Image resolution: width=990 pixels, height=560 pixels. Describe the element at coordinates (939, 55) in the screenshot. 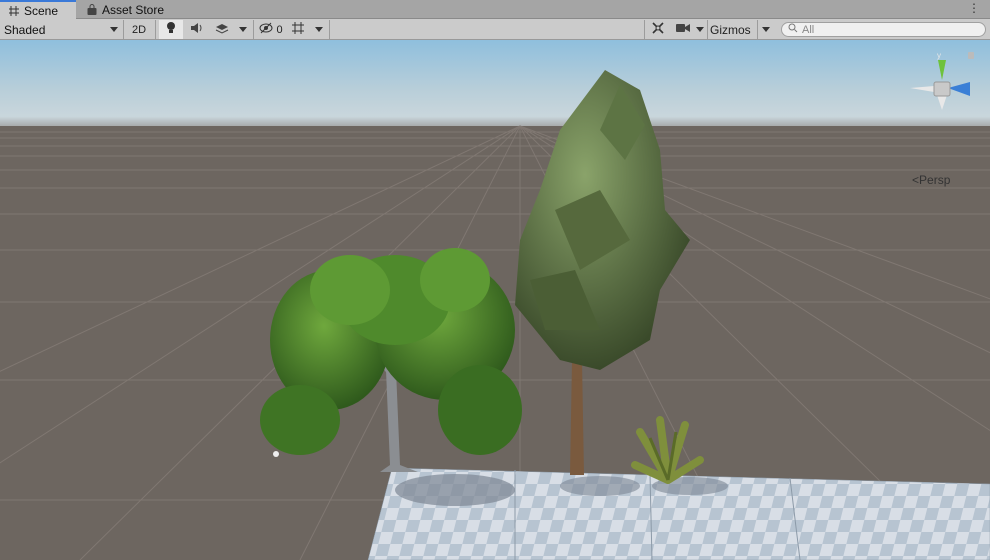

I see `svg-text: y` at that location.